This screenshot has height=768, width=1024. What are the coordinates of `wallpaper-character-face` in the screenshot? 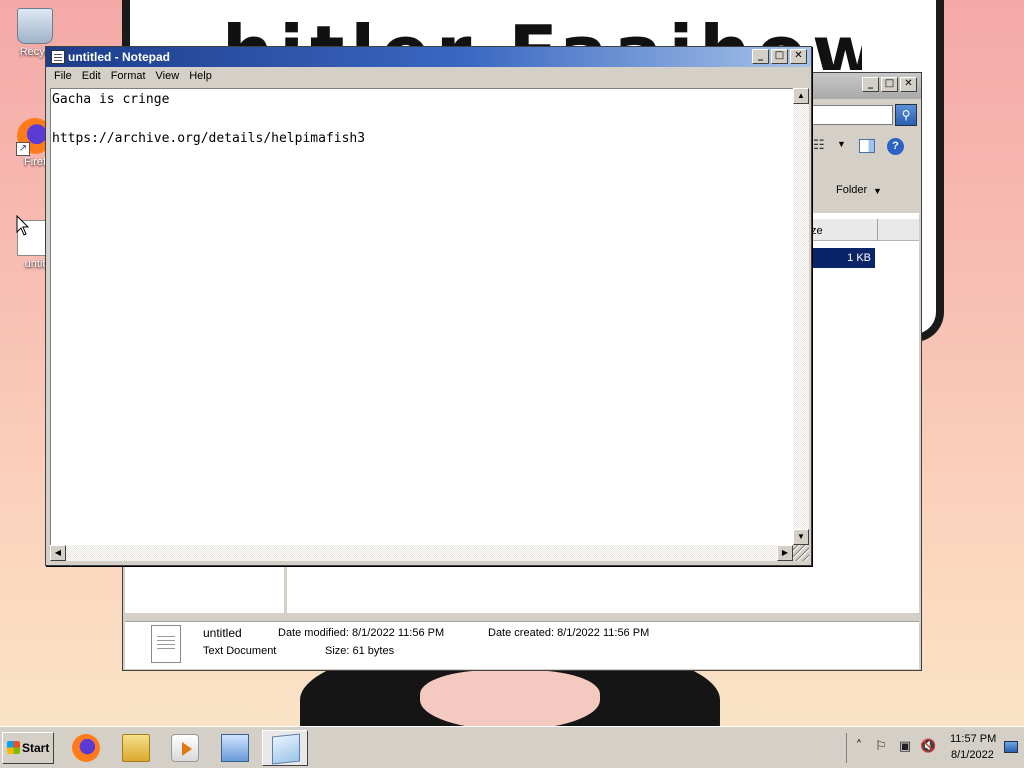 It's located at (510, 700).